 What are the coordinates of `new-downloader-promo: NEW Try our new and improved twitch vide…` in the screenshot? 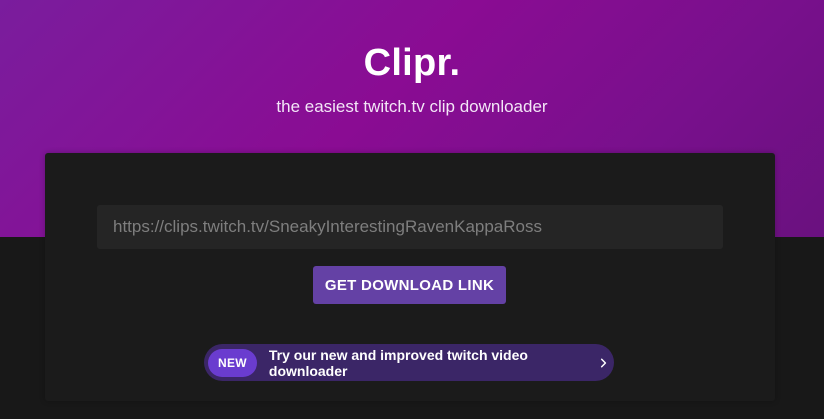 It's located at (409, 362).